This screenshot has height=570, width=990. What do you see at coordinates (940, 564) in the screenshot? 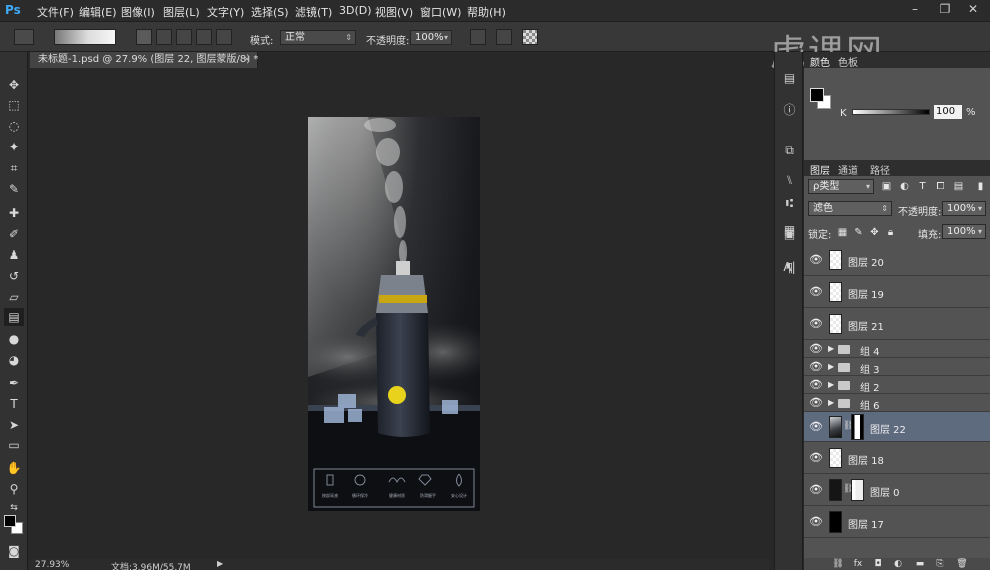
I see `new-layer-icon: ⎘` at bounding box center [940, 564].